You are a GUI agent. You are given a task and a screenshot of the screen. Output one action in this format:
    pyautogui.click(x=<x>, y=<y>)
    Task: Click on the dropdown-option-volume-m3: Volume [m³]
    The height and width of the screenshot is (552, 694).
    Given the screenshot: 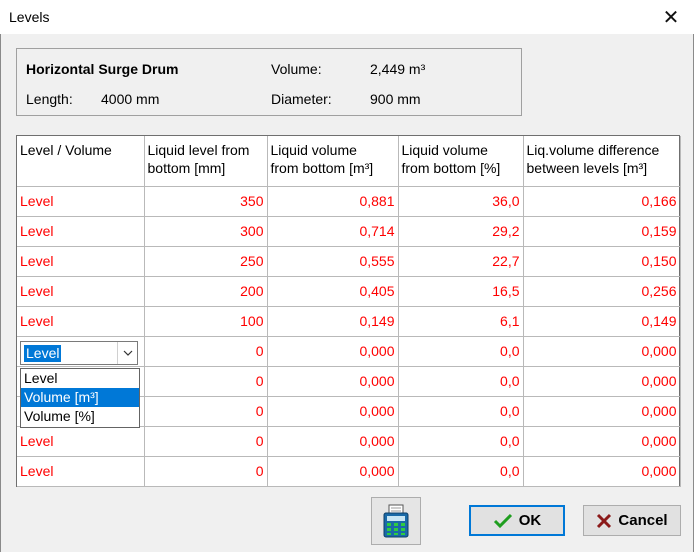 What is the action you would take?
    pyautogui.click(x=80, y=397)
    